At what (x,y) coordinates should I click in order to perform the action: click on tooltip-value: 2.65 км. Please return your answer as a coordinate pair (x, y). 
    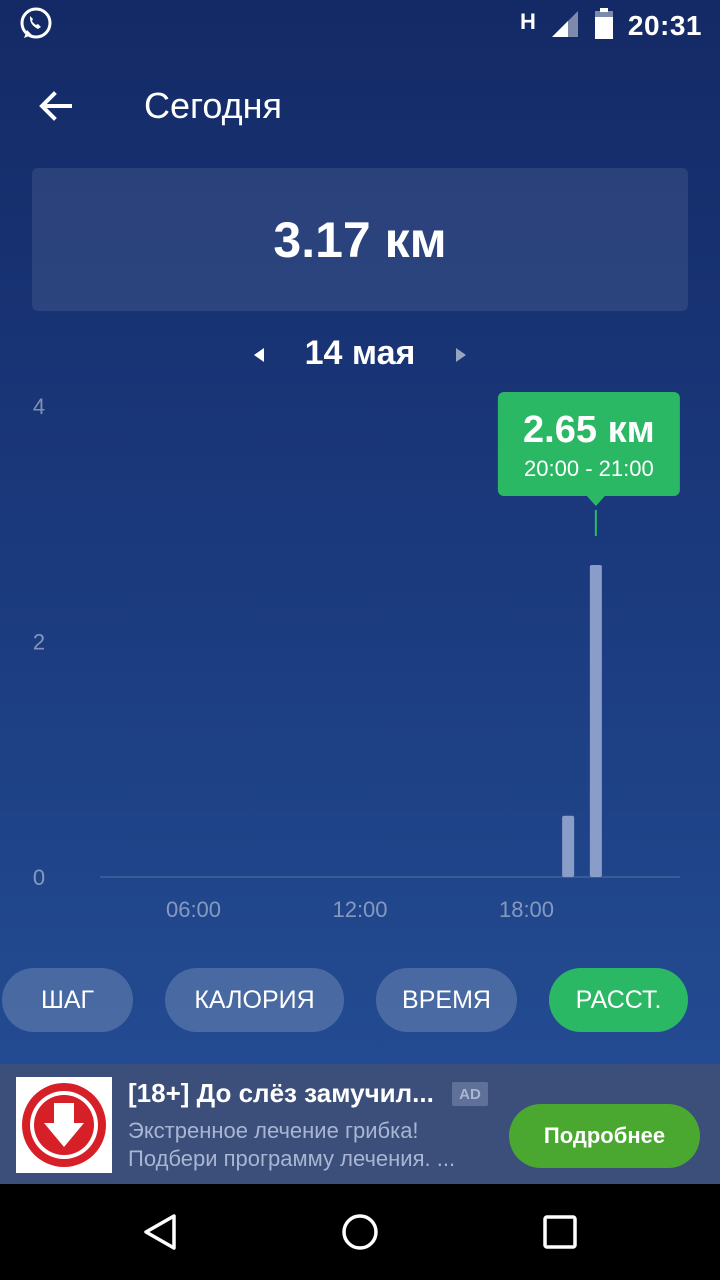
    Looking at the image, I should click on (589, 430).